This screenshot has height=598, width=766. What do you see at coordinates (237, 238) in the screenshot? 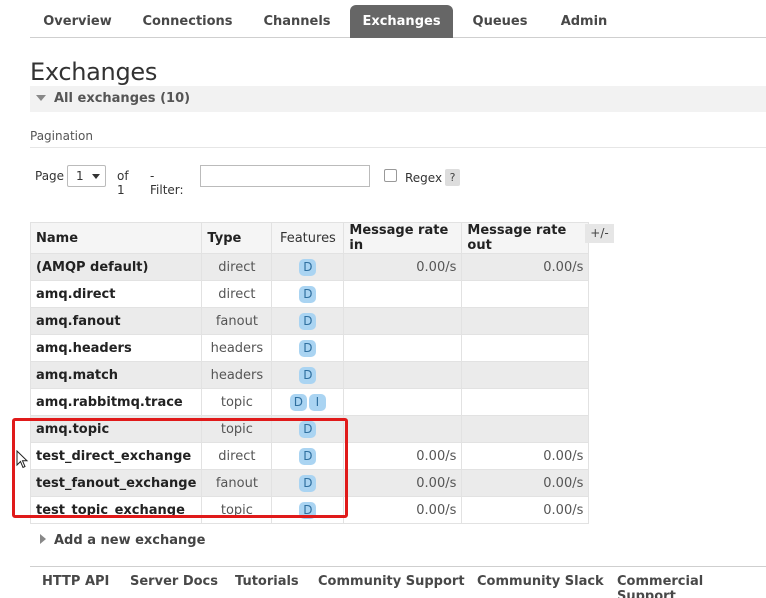
I see `column-header-type: Type` at bounding box center [237, 238].